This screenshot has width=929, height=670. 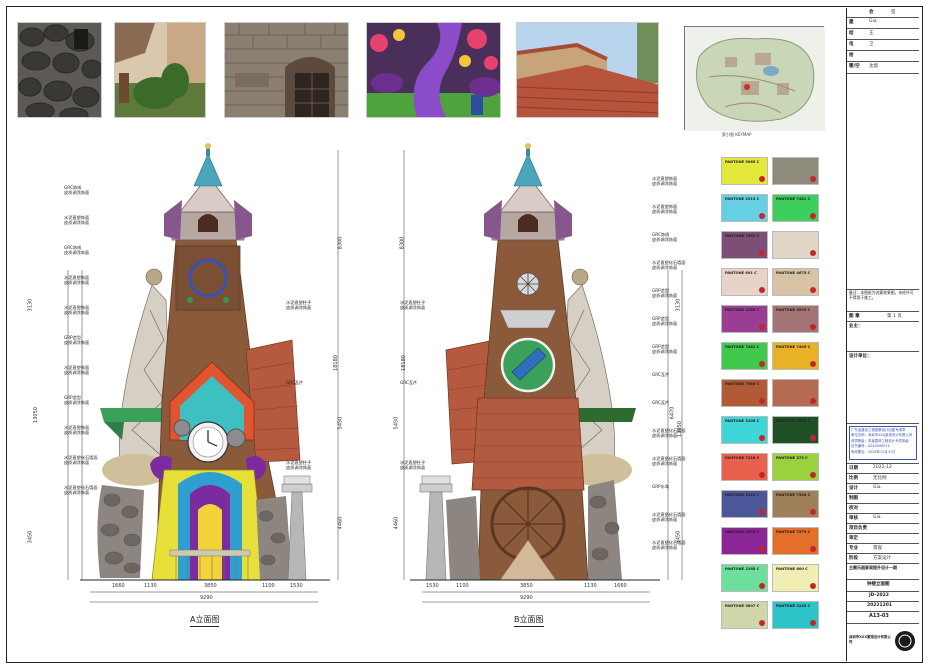 I want to click on sign-row-2-label: 结, so click(x=851, y=33).